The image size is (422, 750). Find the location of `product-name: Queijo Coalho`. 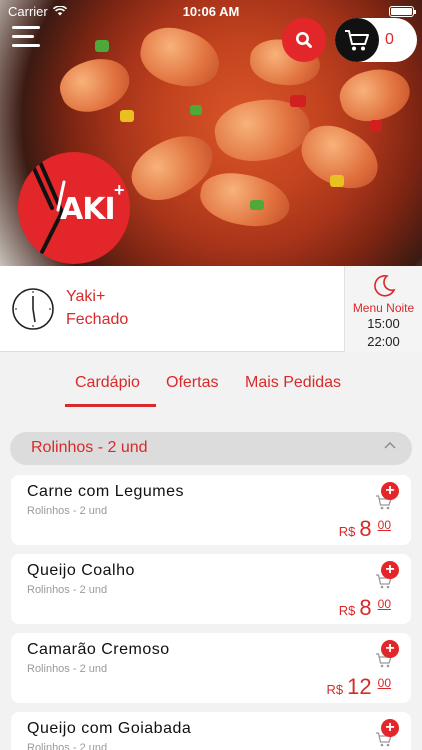

product-name: Queijo Coalho is located at coordinates (81, 570).